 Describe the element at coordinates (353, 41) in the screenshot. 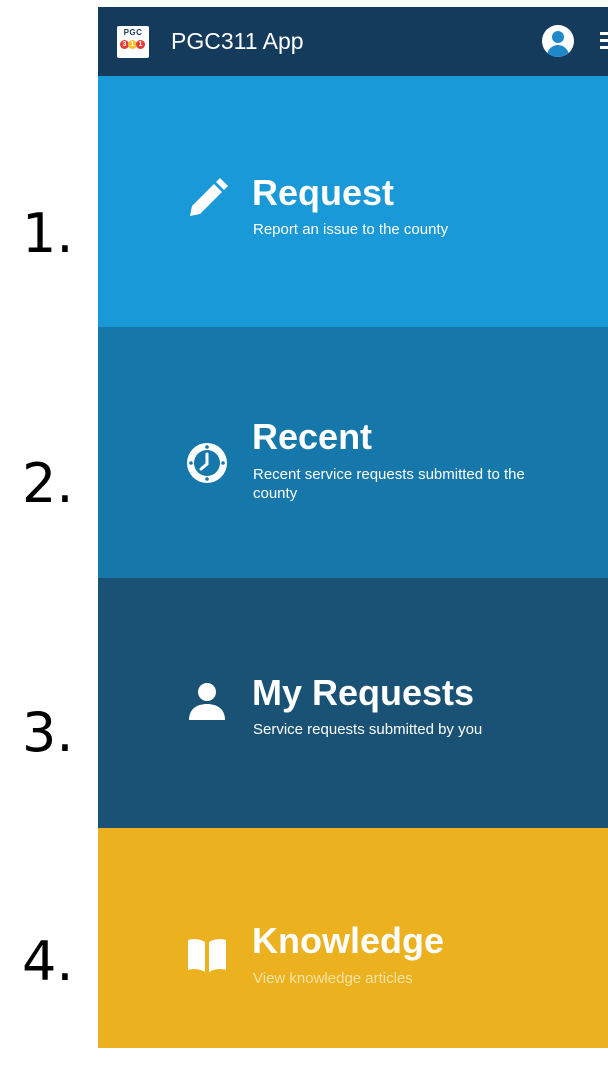

I see `app-bar: PGC 3 1 1 PGC311 App` at that location.